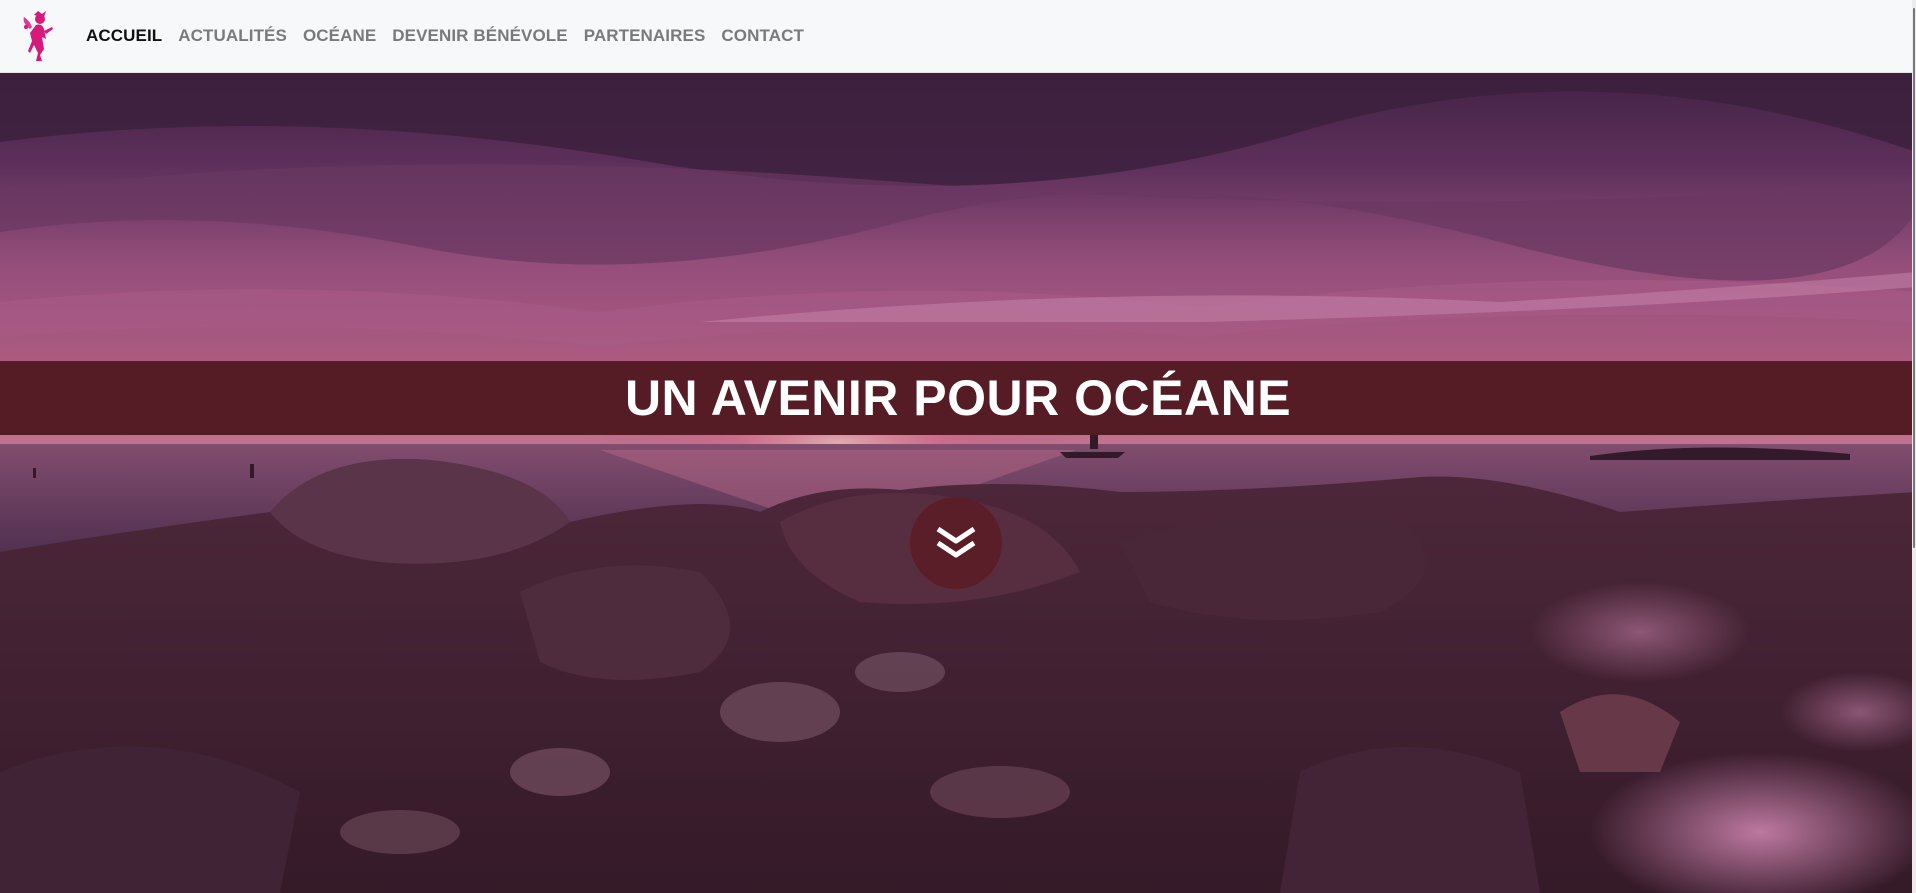 The height and width of the screenshot is (893, 1916). I want to click on scrollbar-thumb, so click(1914, 278).